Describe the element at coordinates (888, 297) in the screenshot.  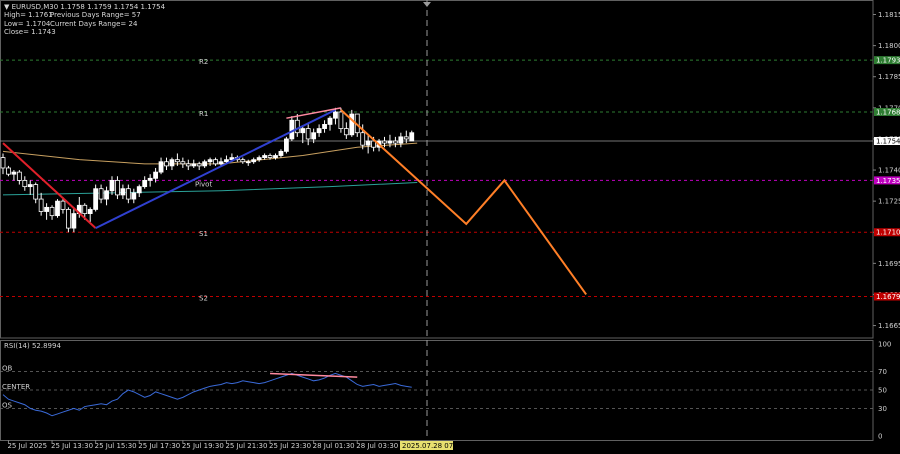
I see `pivot-price-tag: 1.1679` at that location.